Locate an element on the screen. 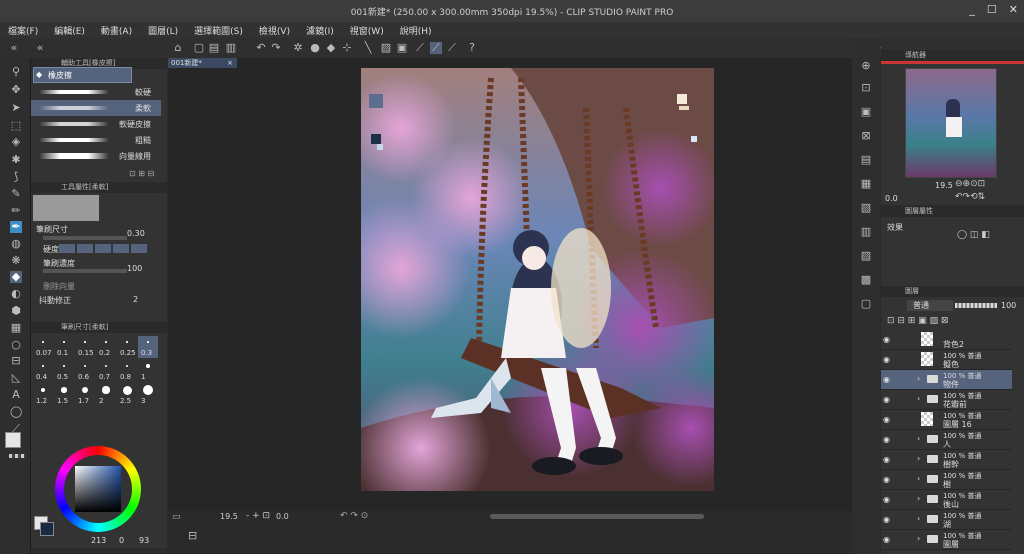 This screenshot has height=554, width=1024. brush-size-cell: 0.2 is located at coordinates (106, 347).